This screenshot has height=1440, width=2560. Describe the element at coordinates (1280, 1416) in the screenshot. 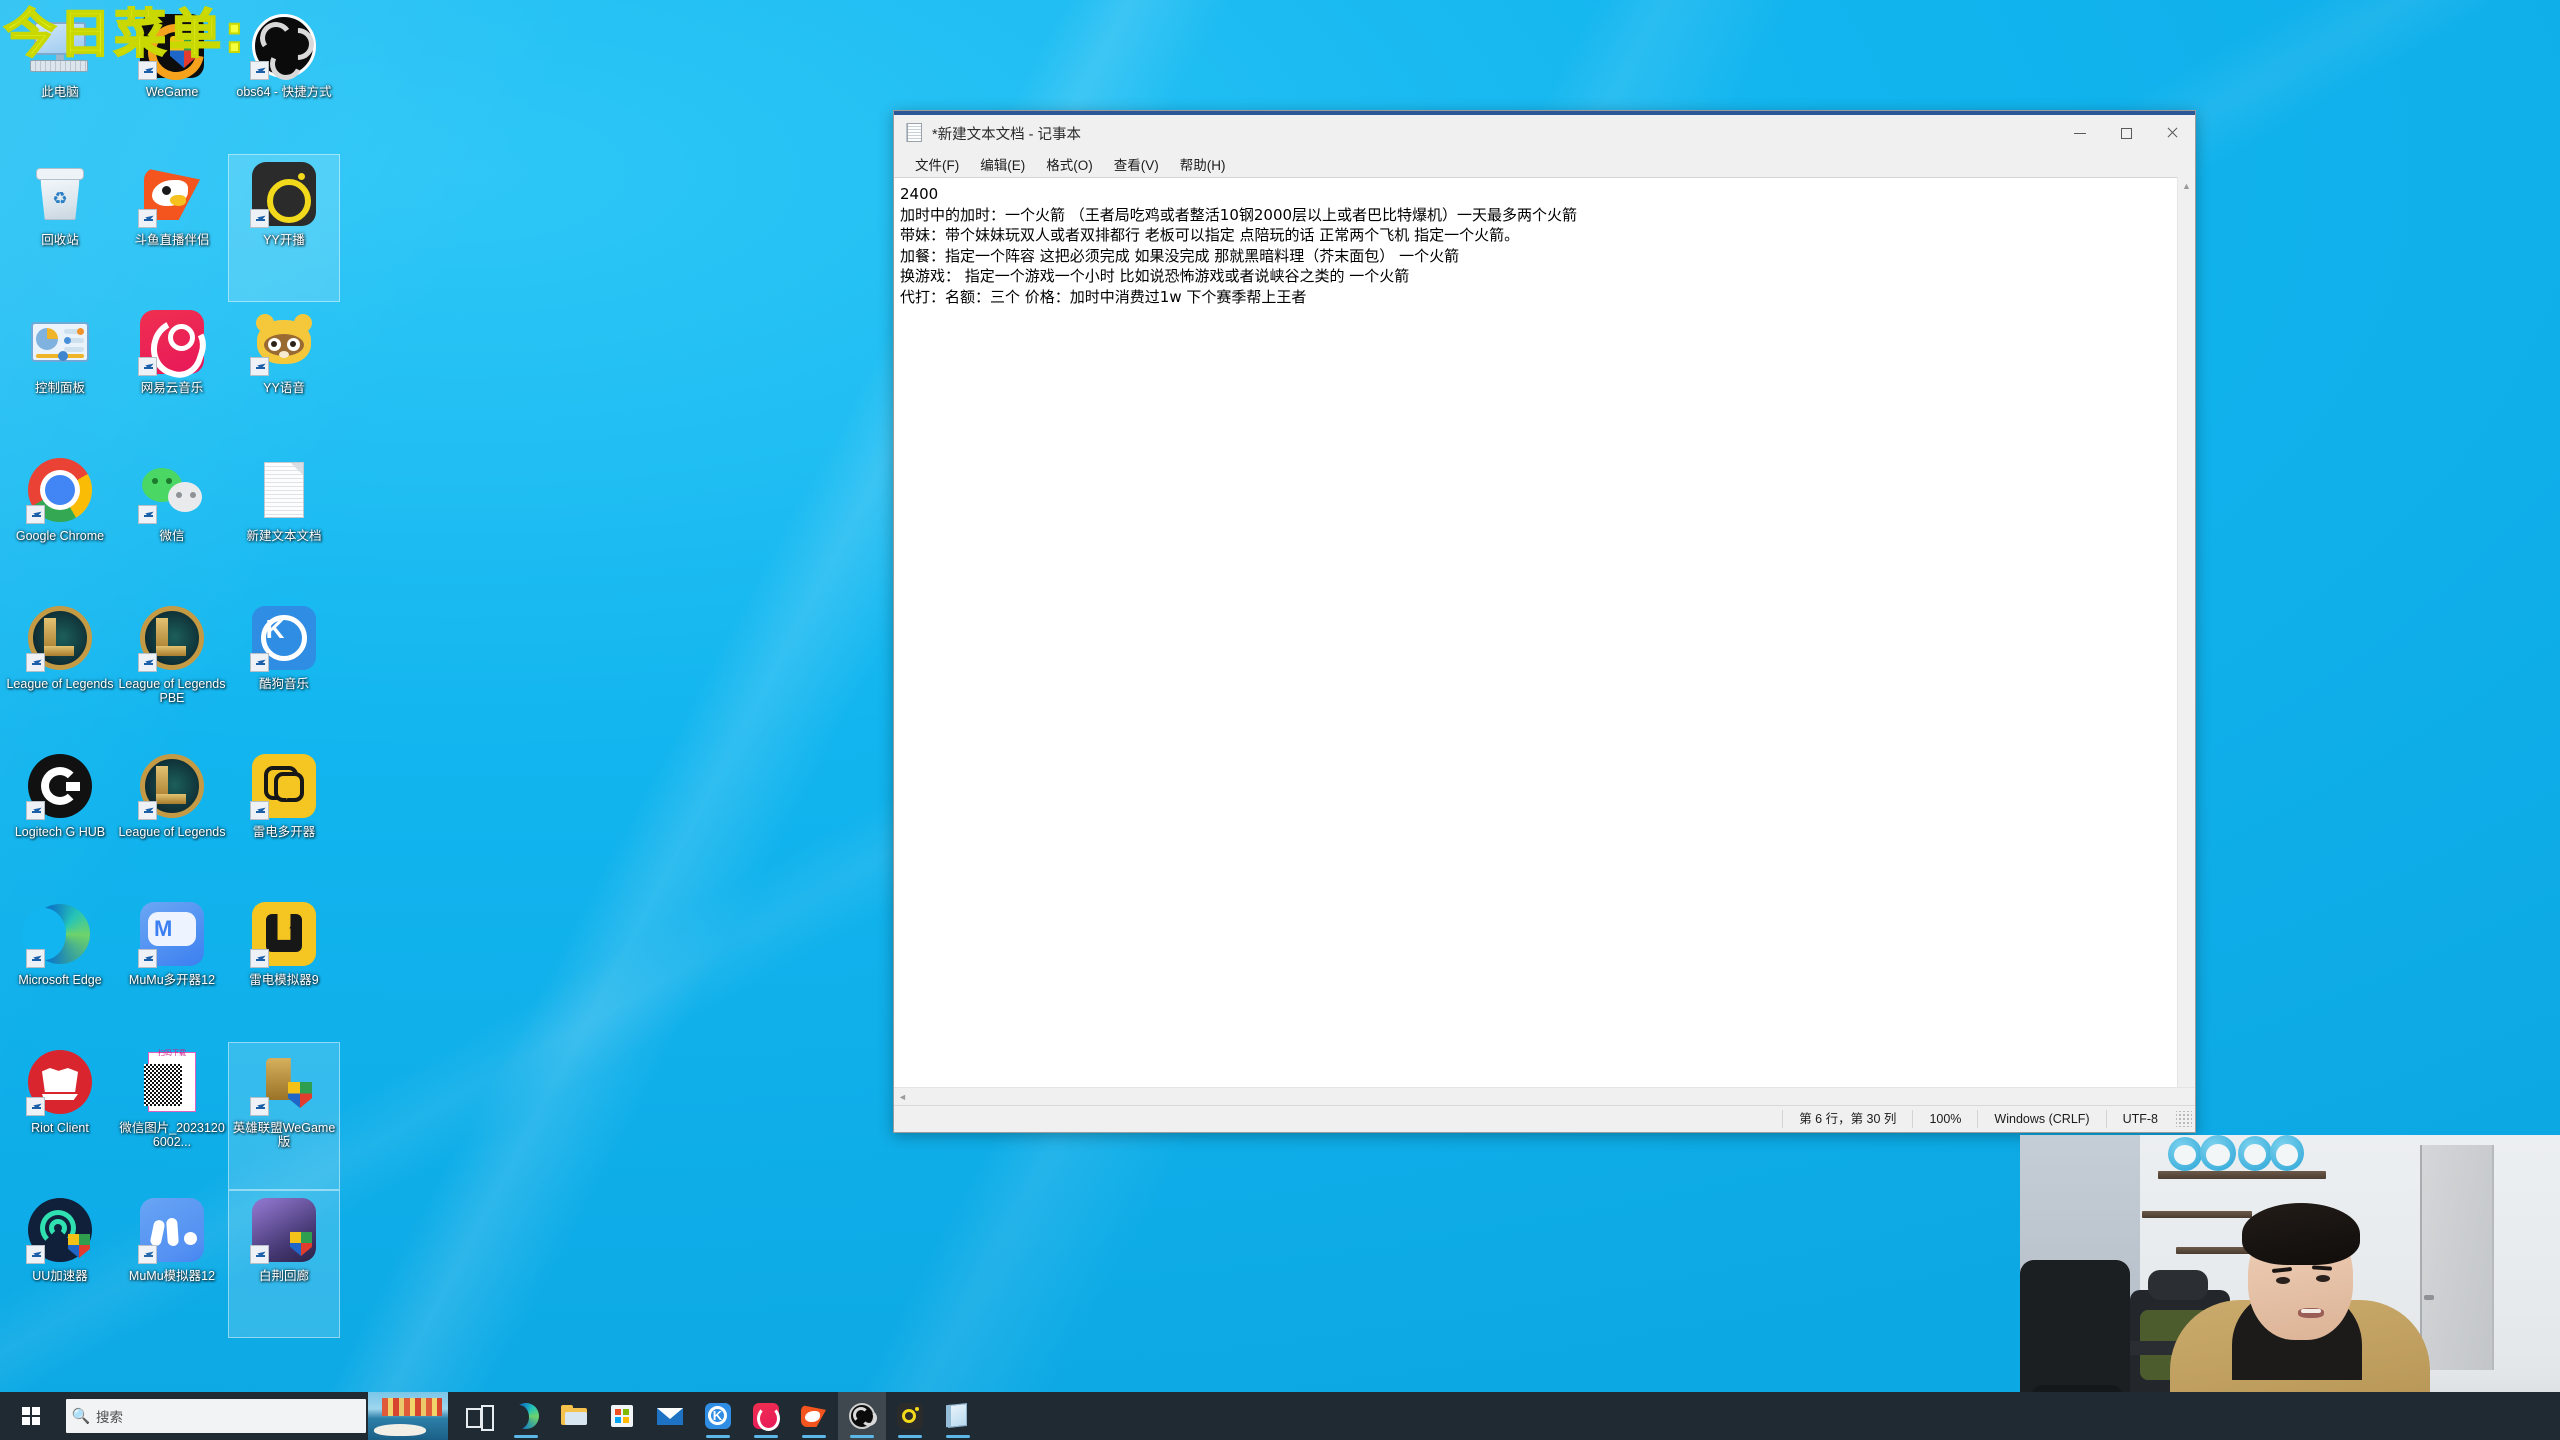

I see `taskbar: 🔍 搜索 K` at that location.